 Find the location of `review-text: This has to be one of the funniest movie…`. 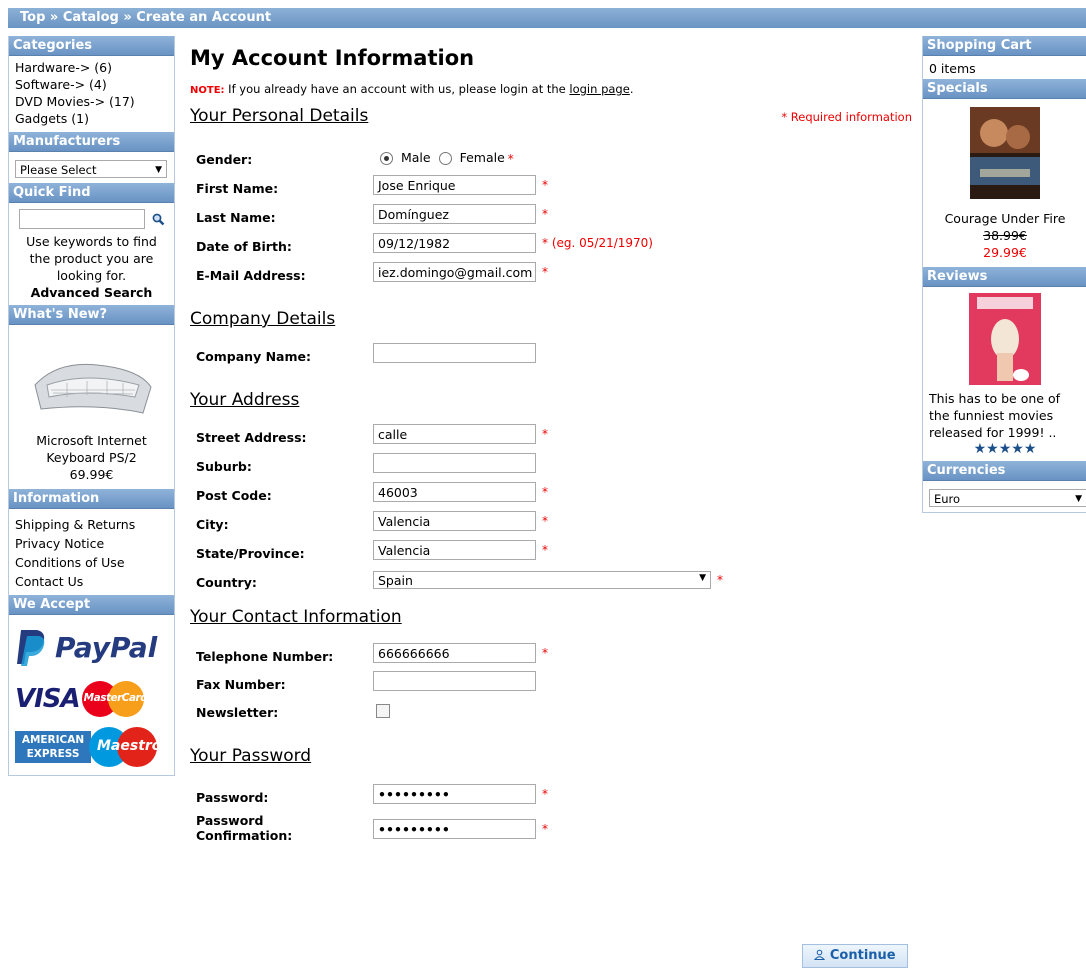

review-text: This has to be one of the funniest movie… is located at coordinates (1005, 415).